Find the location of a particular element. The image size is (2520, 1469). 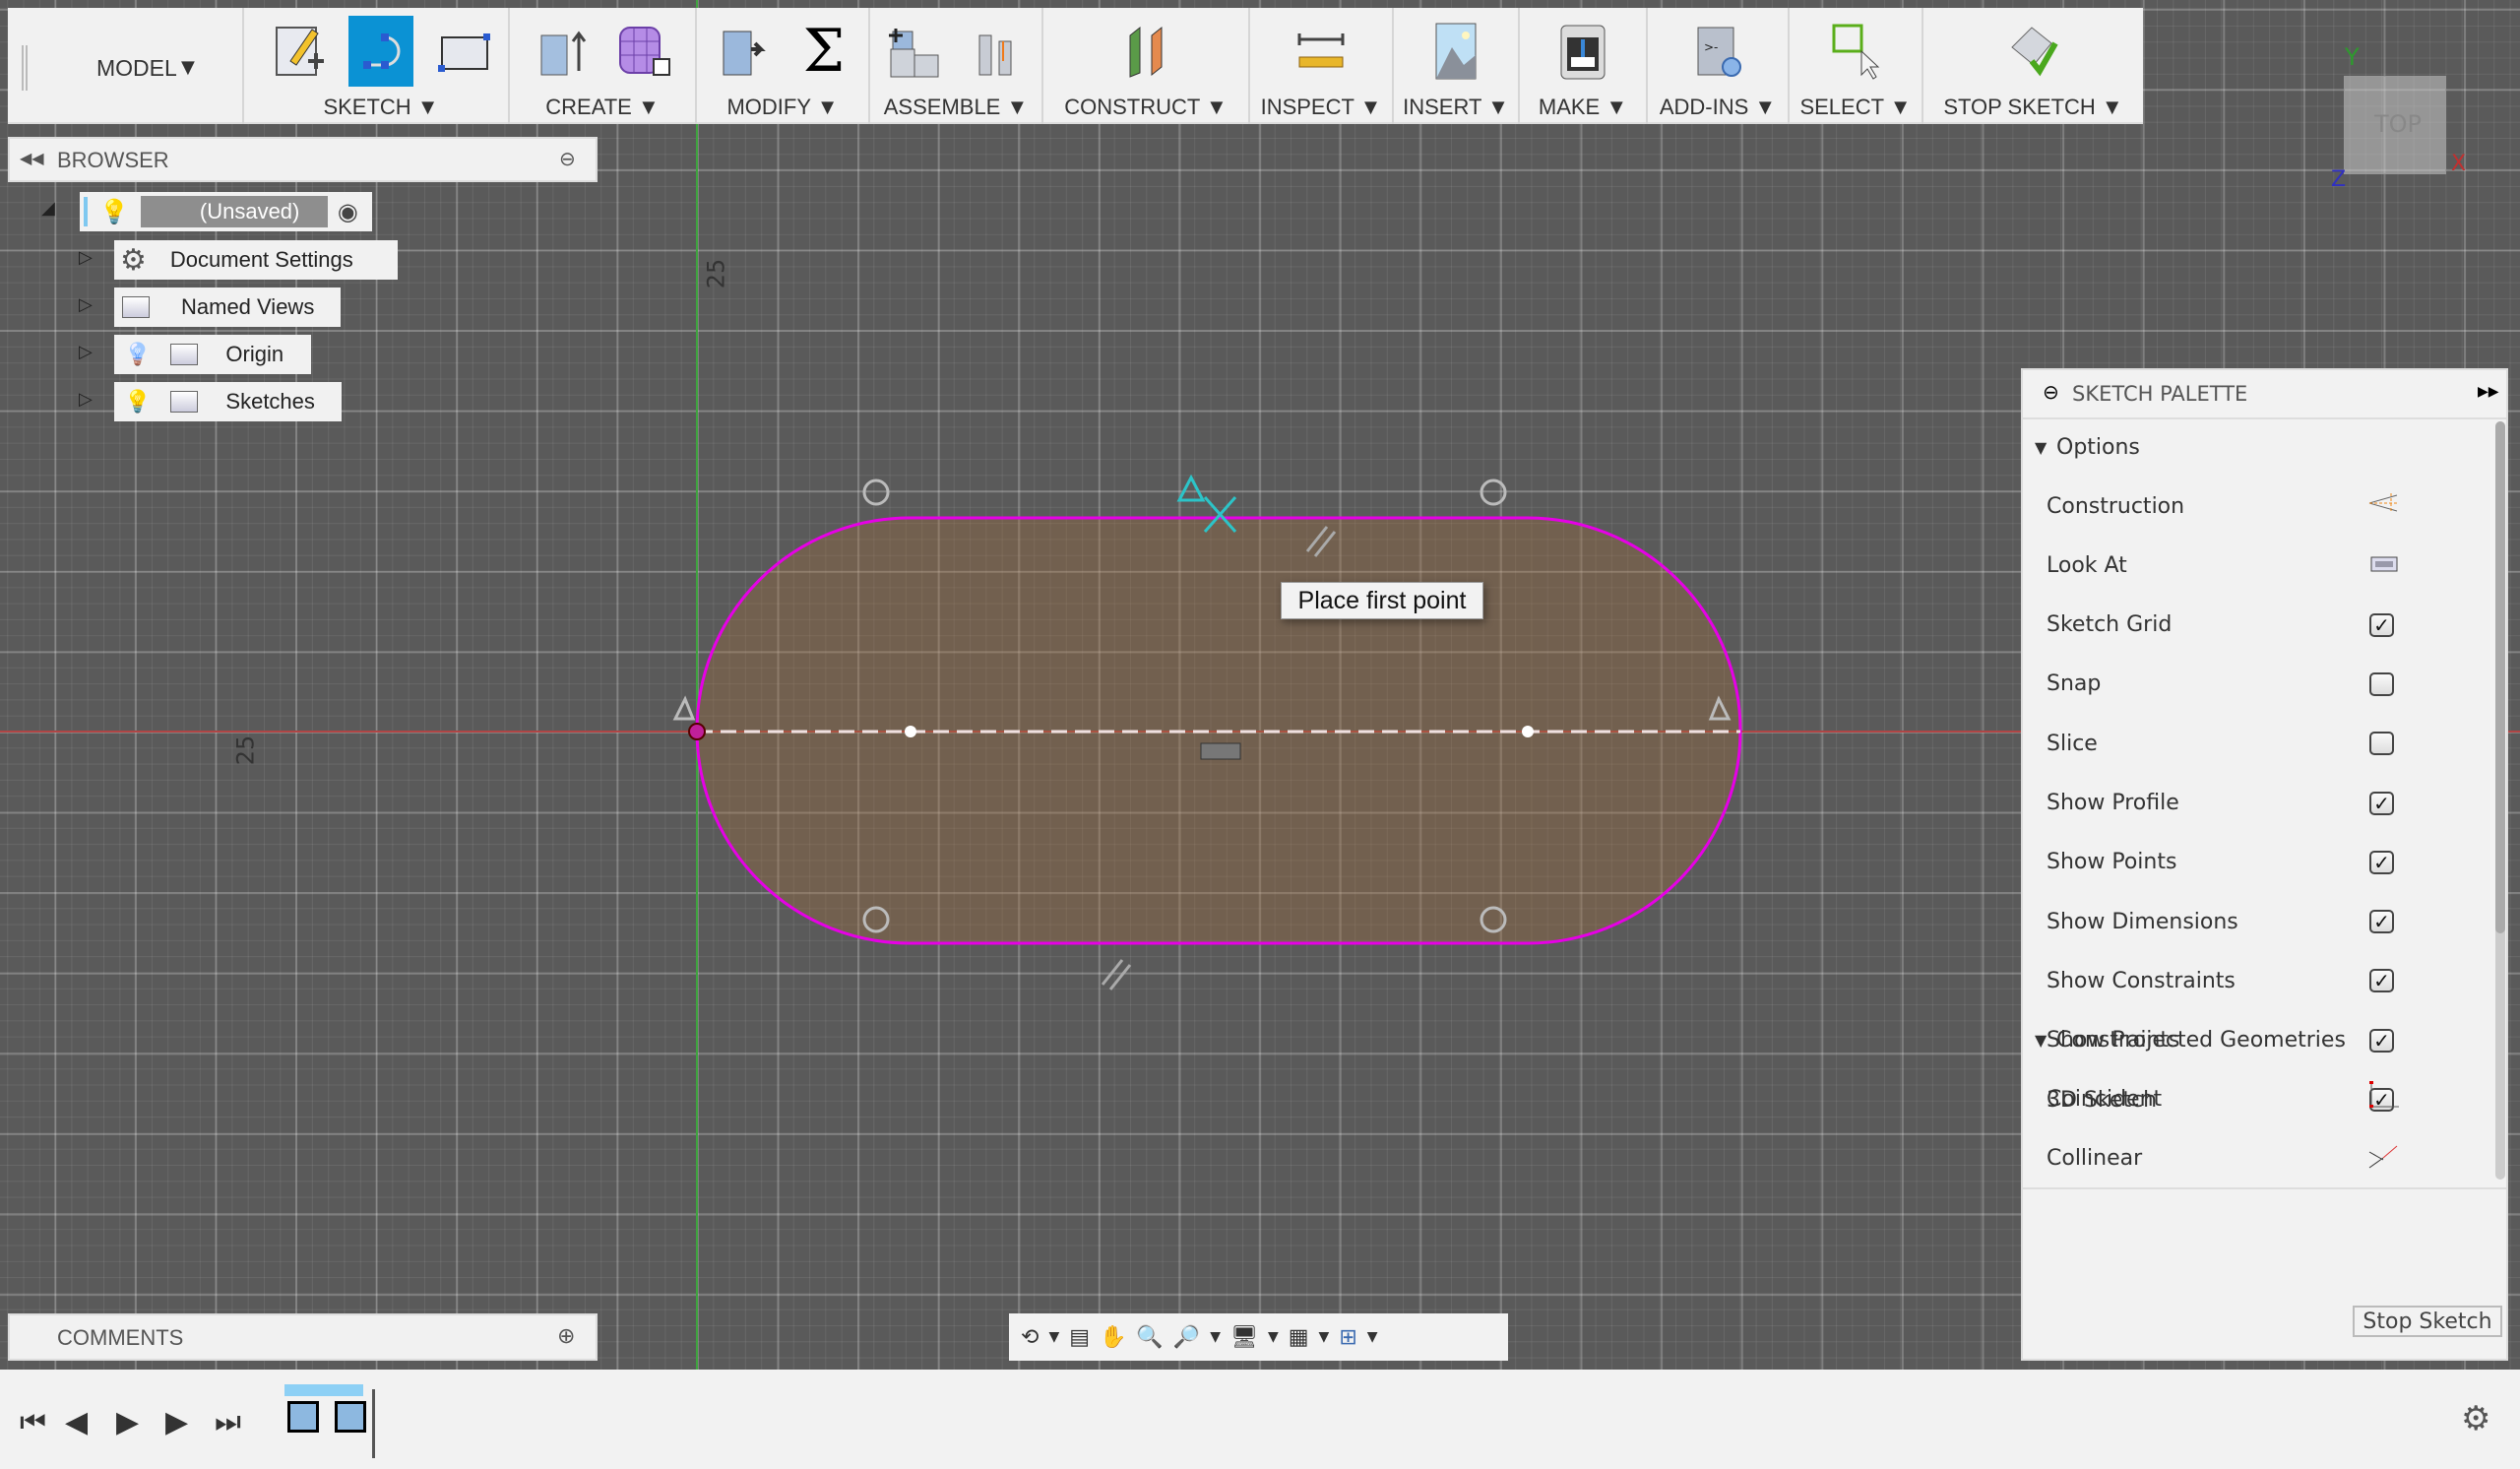

select-menu: SELECT ▼ is located at coordinates (1856, 107).